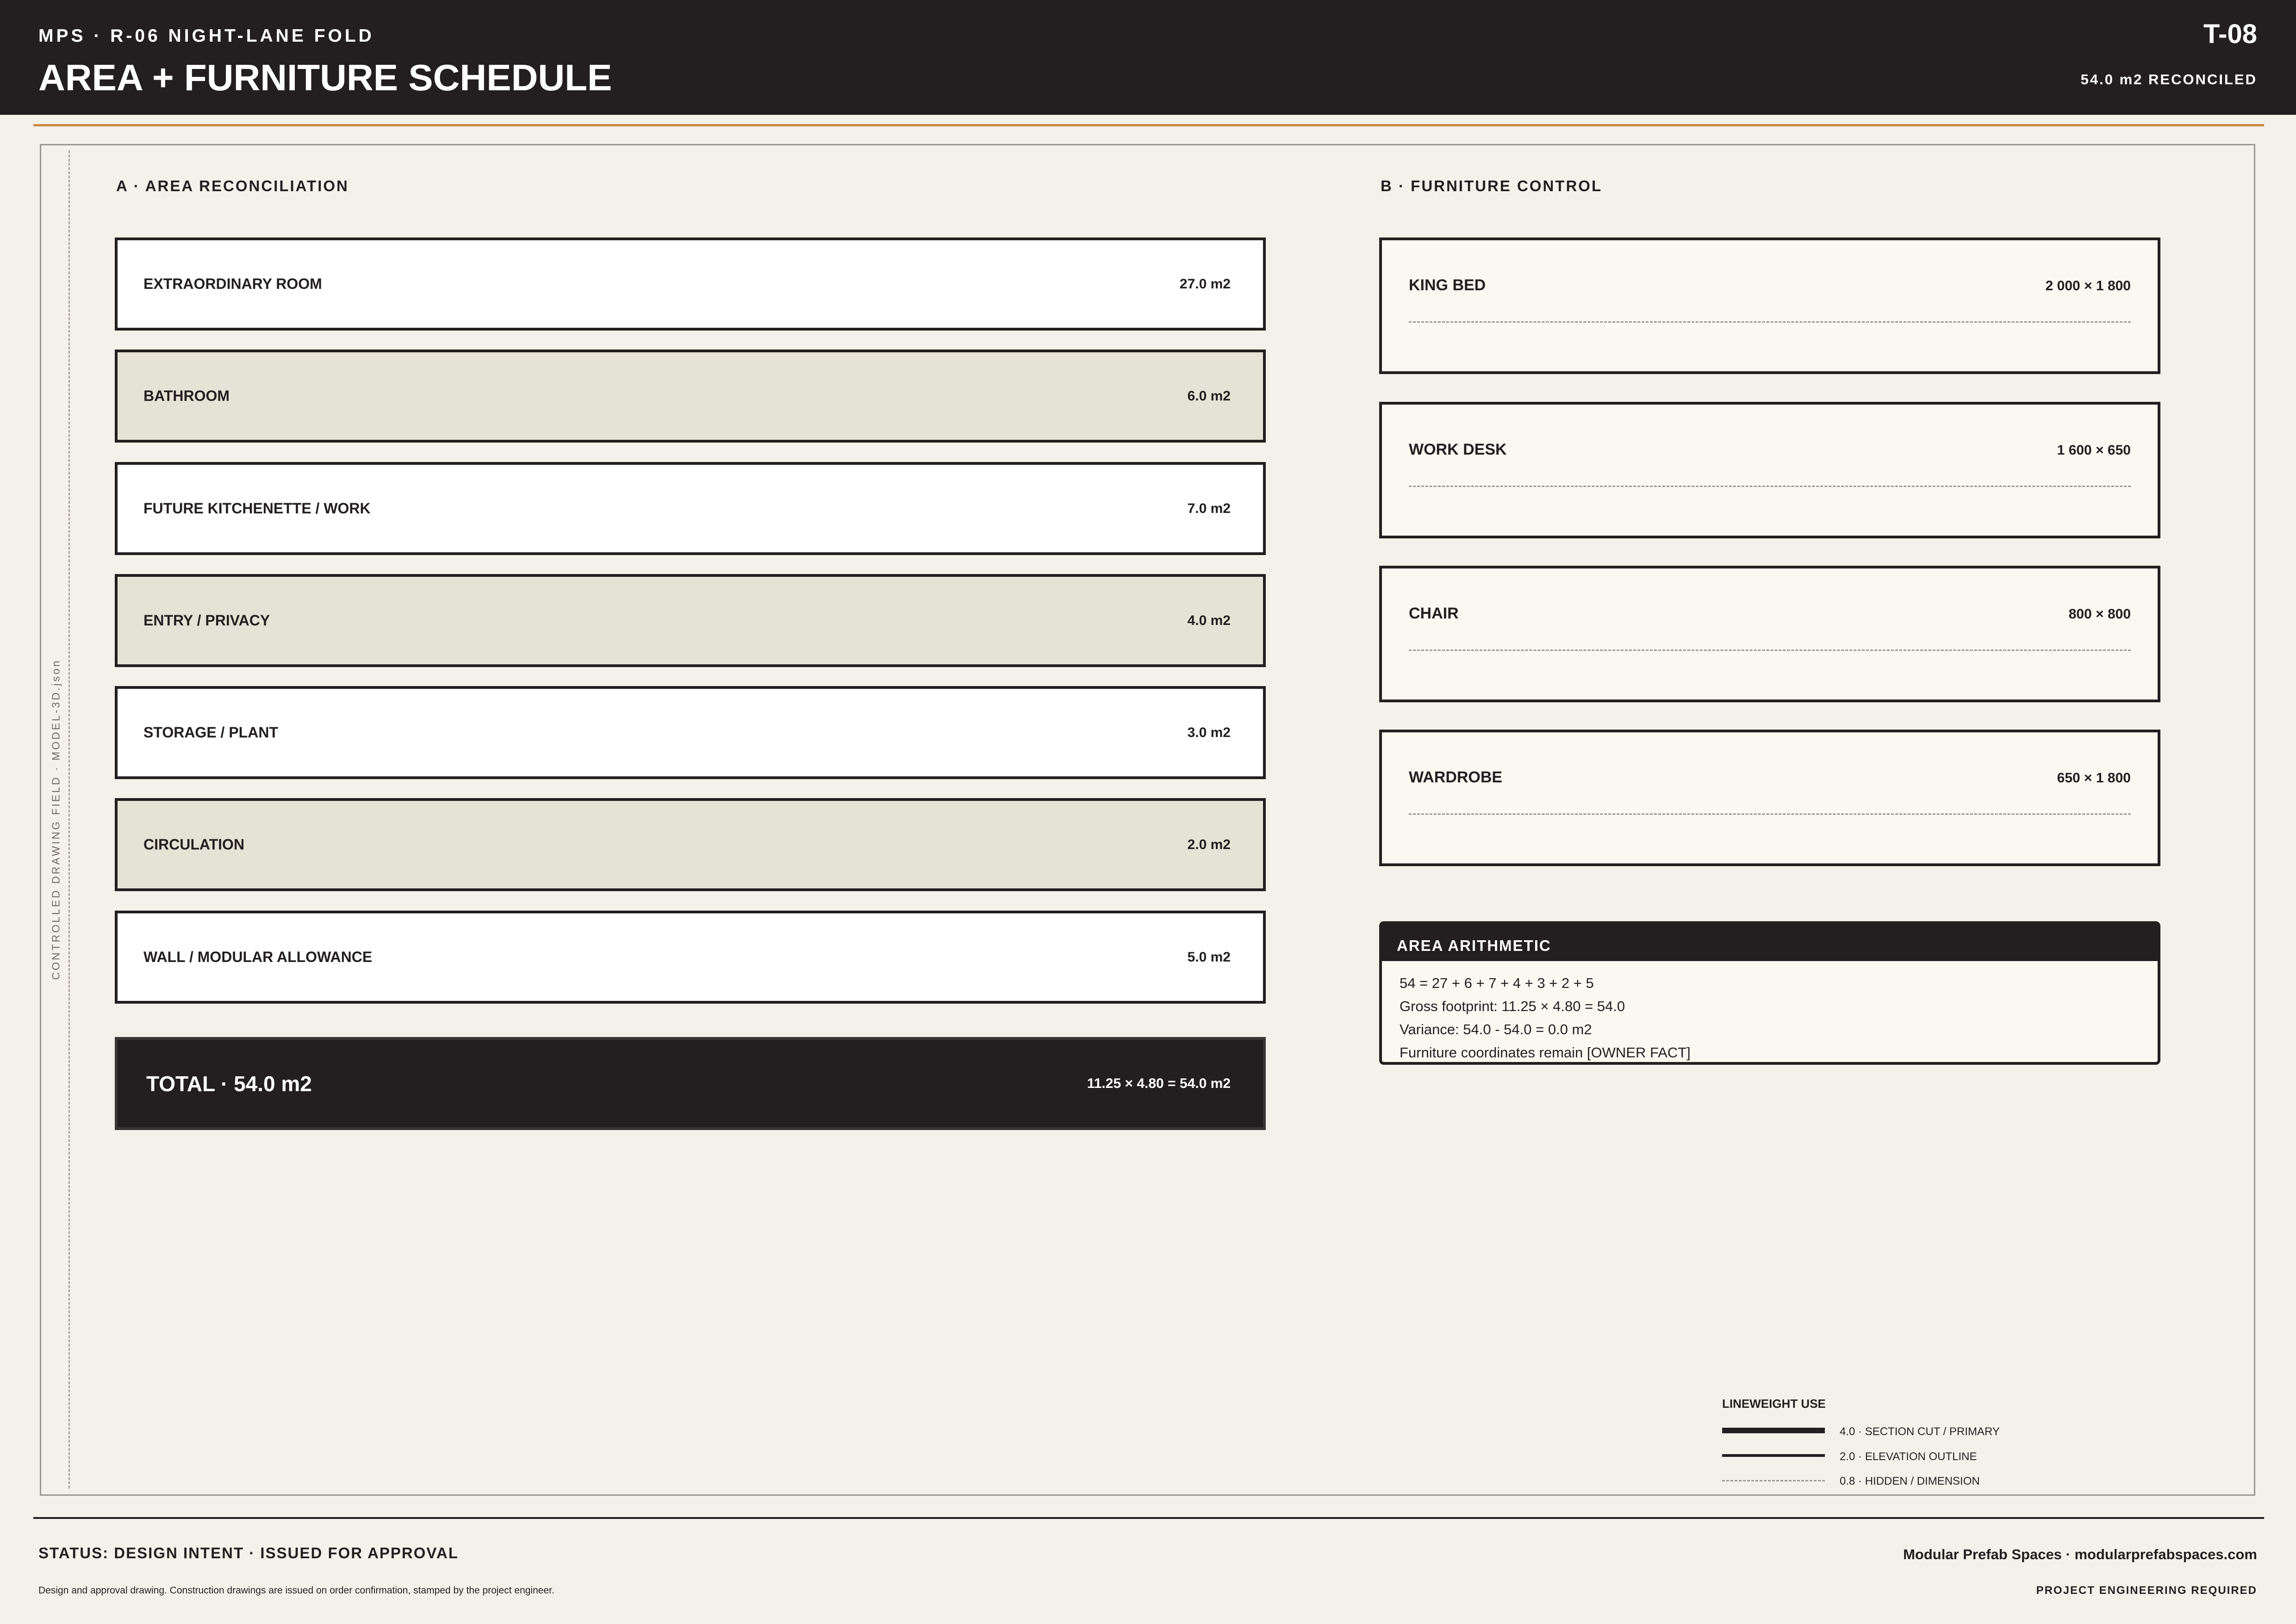 The height and width of the screenshot is (1624, 2296). Describe the element at coordinates (1447, 285) in the screenshot. I see `furniture-item-label: KING BED` at that location.